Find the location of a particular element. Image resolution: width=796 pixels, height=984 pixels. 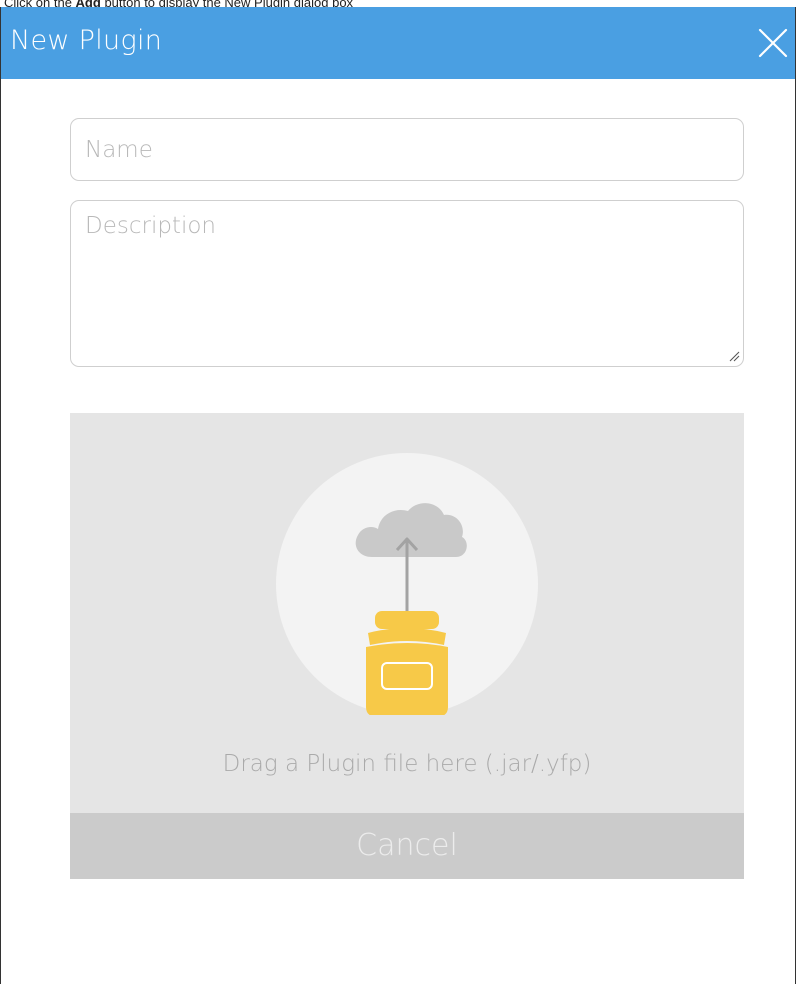

close-button is located at coordinates (773, 43).